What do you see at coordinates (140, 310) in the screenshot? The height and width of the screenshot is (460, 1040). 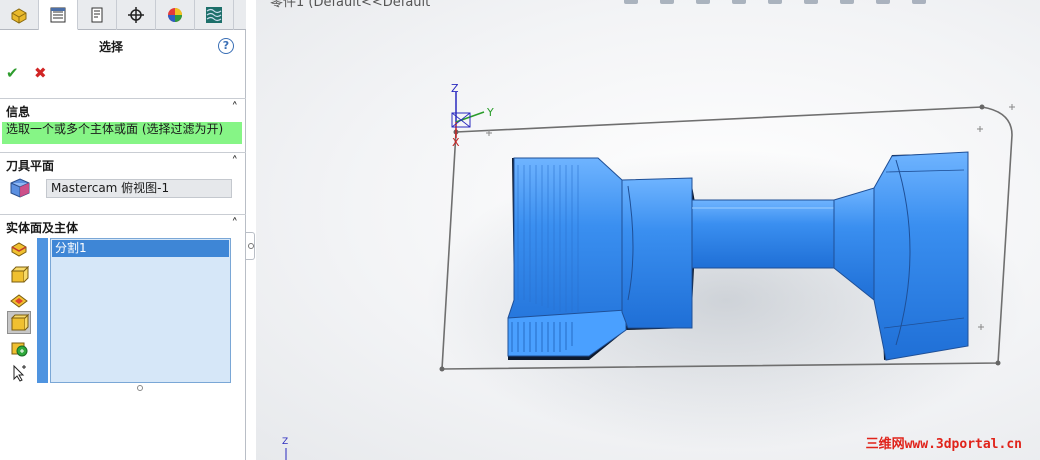 I see `selection-list-box: 分割1` at bounding box center [140, 310].